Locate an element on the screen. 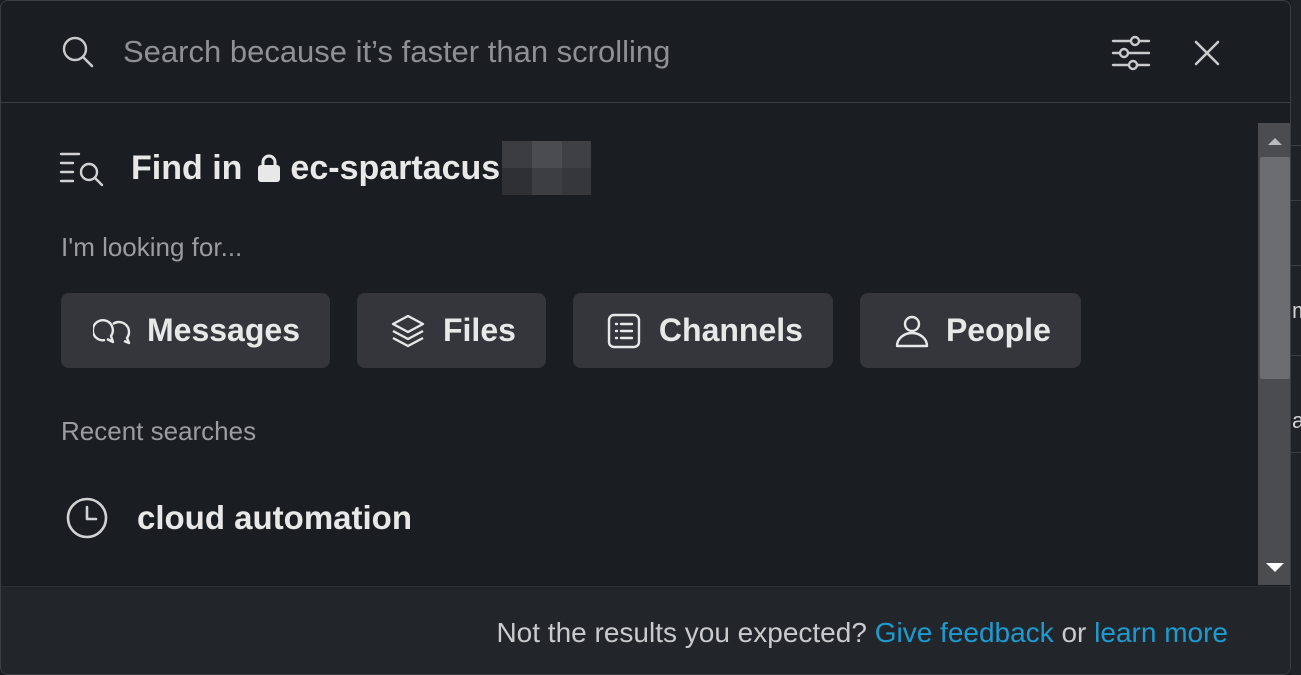 The height and width of the screenshot is (675, 1301). search-icon is located at coordinates (78, 52).